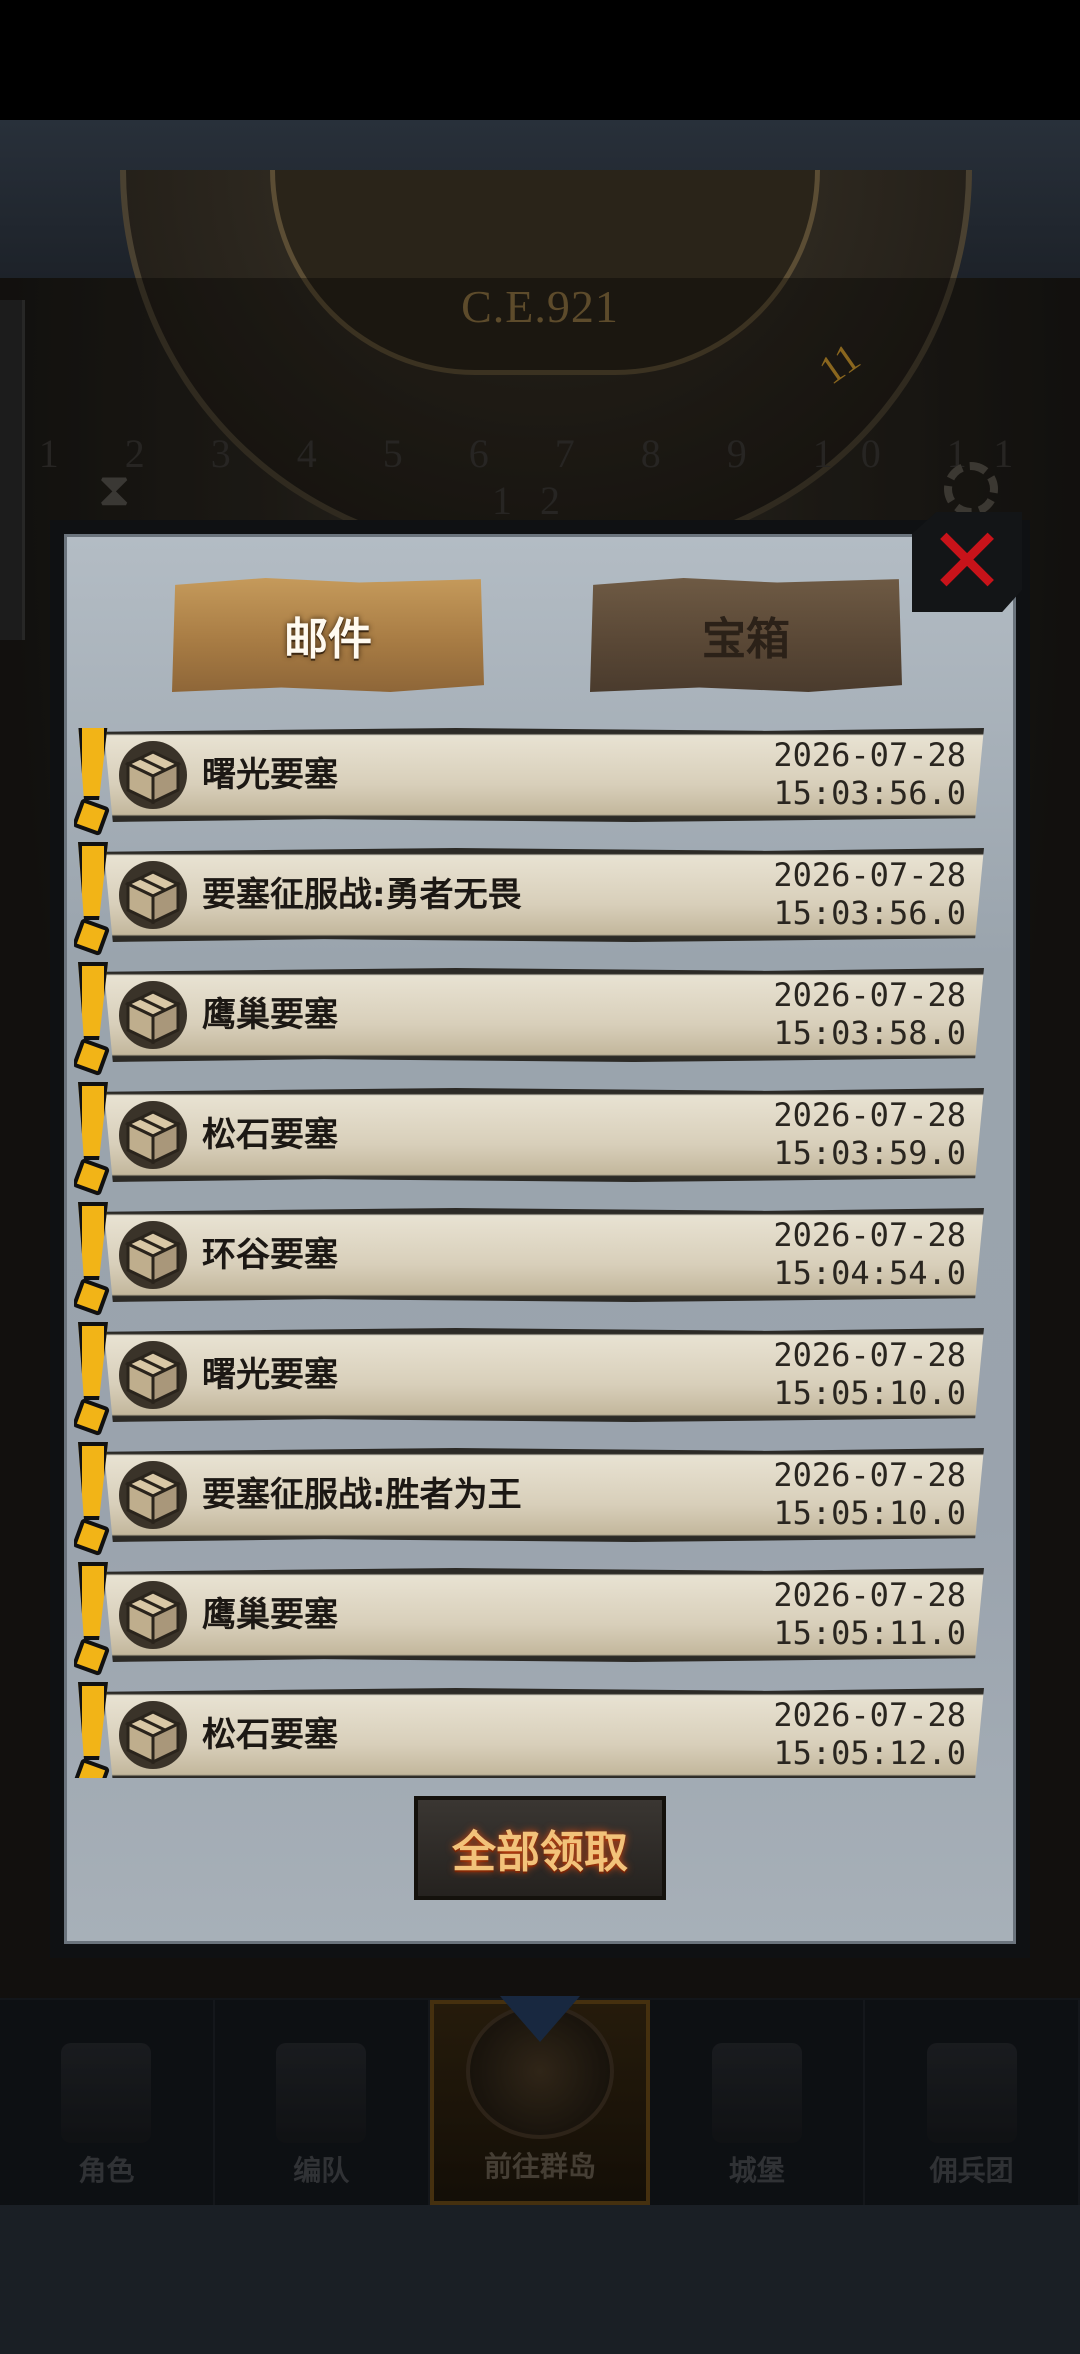  Describe the element at coordinates (746, 635) in the screenshot. I see `tab-chest: 宝箱` at that location.